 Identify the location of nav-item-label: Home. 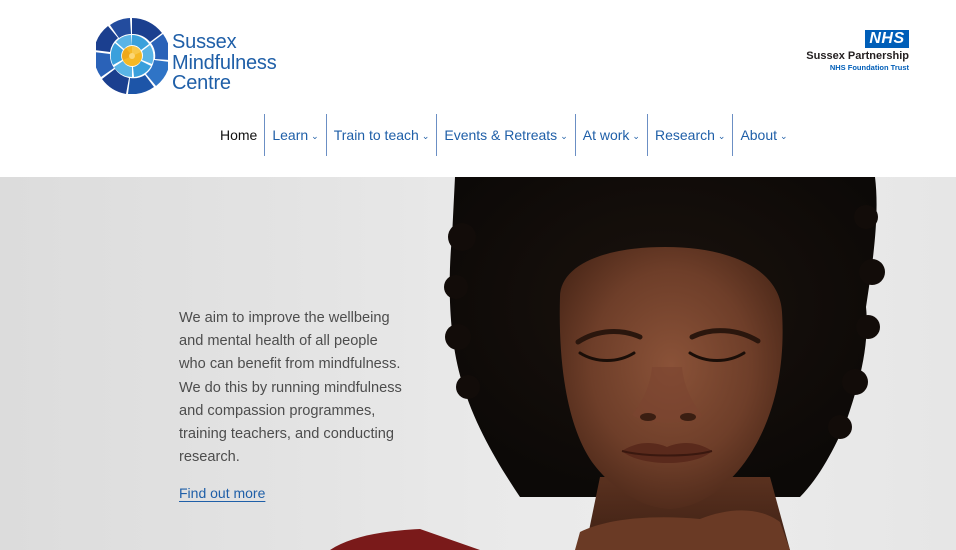
(239, 135).